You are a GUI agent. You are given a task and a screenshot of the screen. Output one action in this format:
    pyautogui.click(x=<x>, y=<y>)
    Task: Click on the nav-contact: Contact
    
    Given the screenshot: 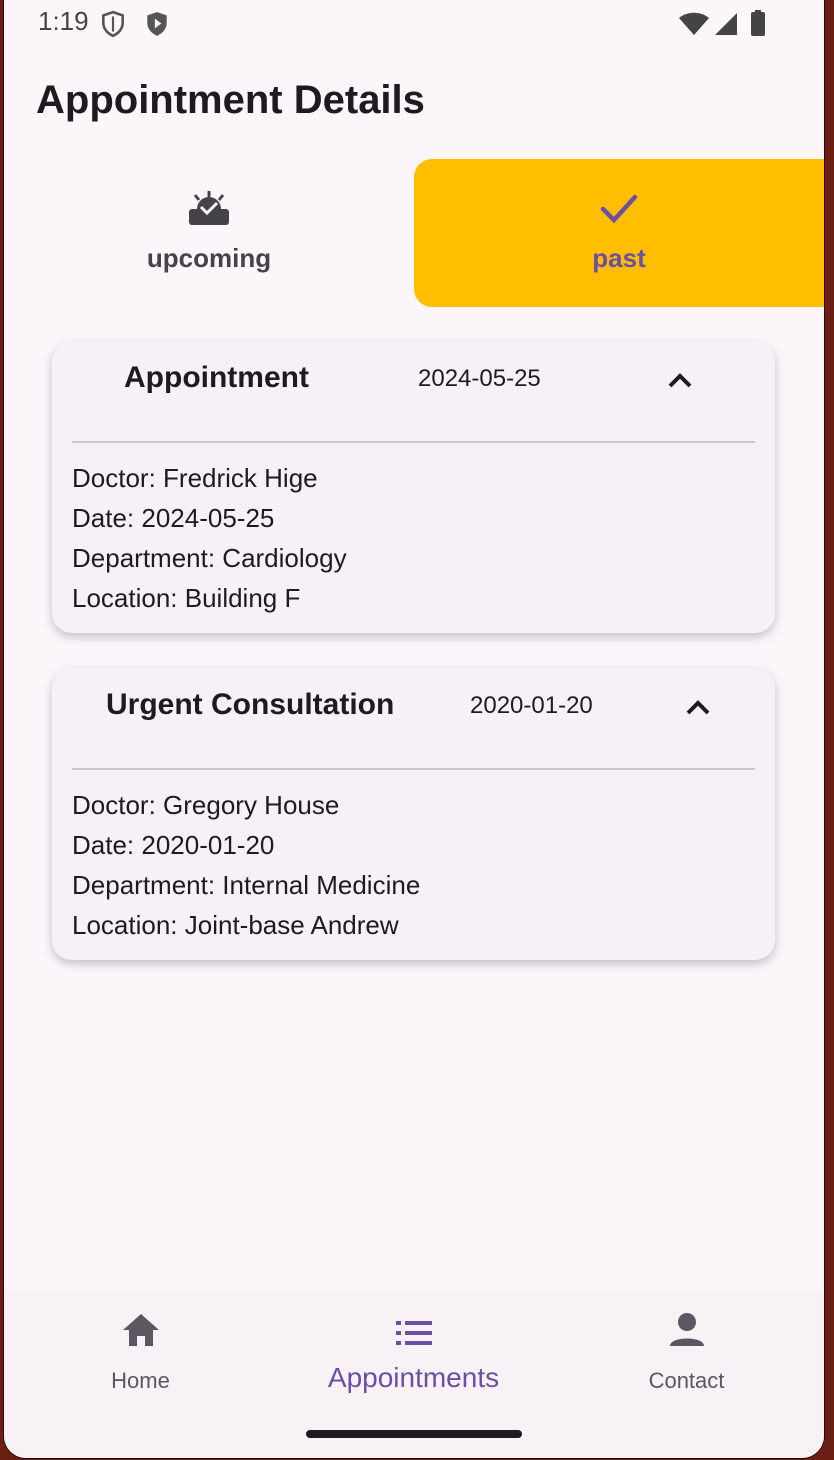 What is the action you would take?
    pyautogui.click(x=686, y=1355)
    